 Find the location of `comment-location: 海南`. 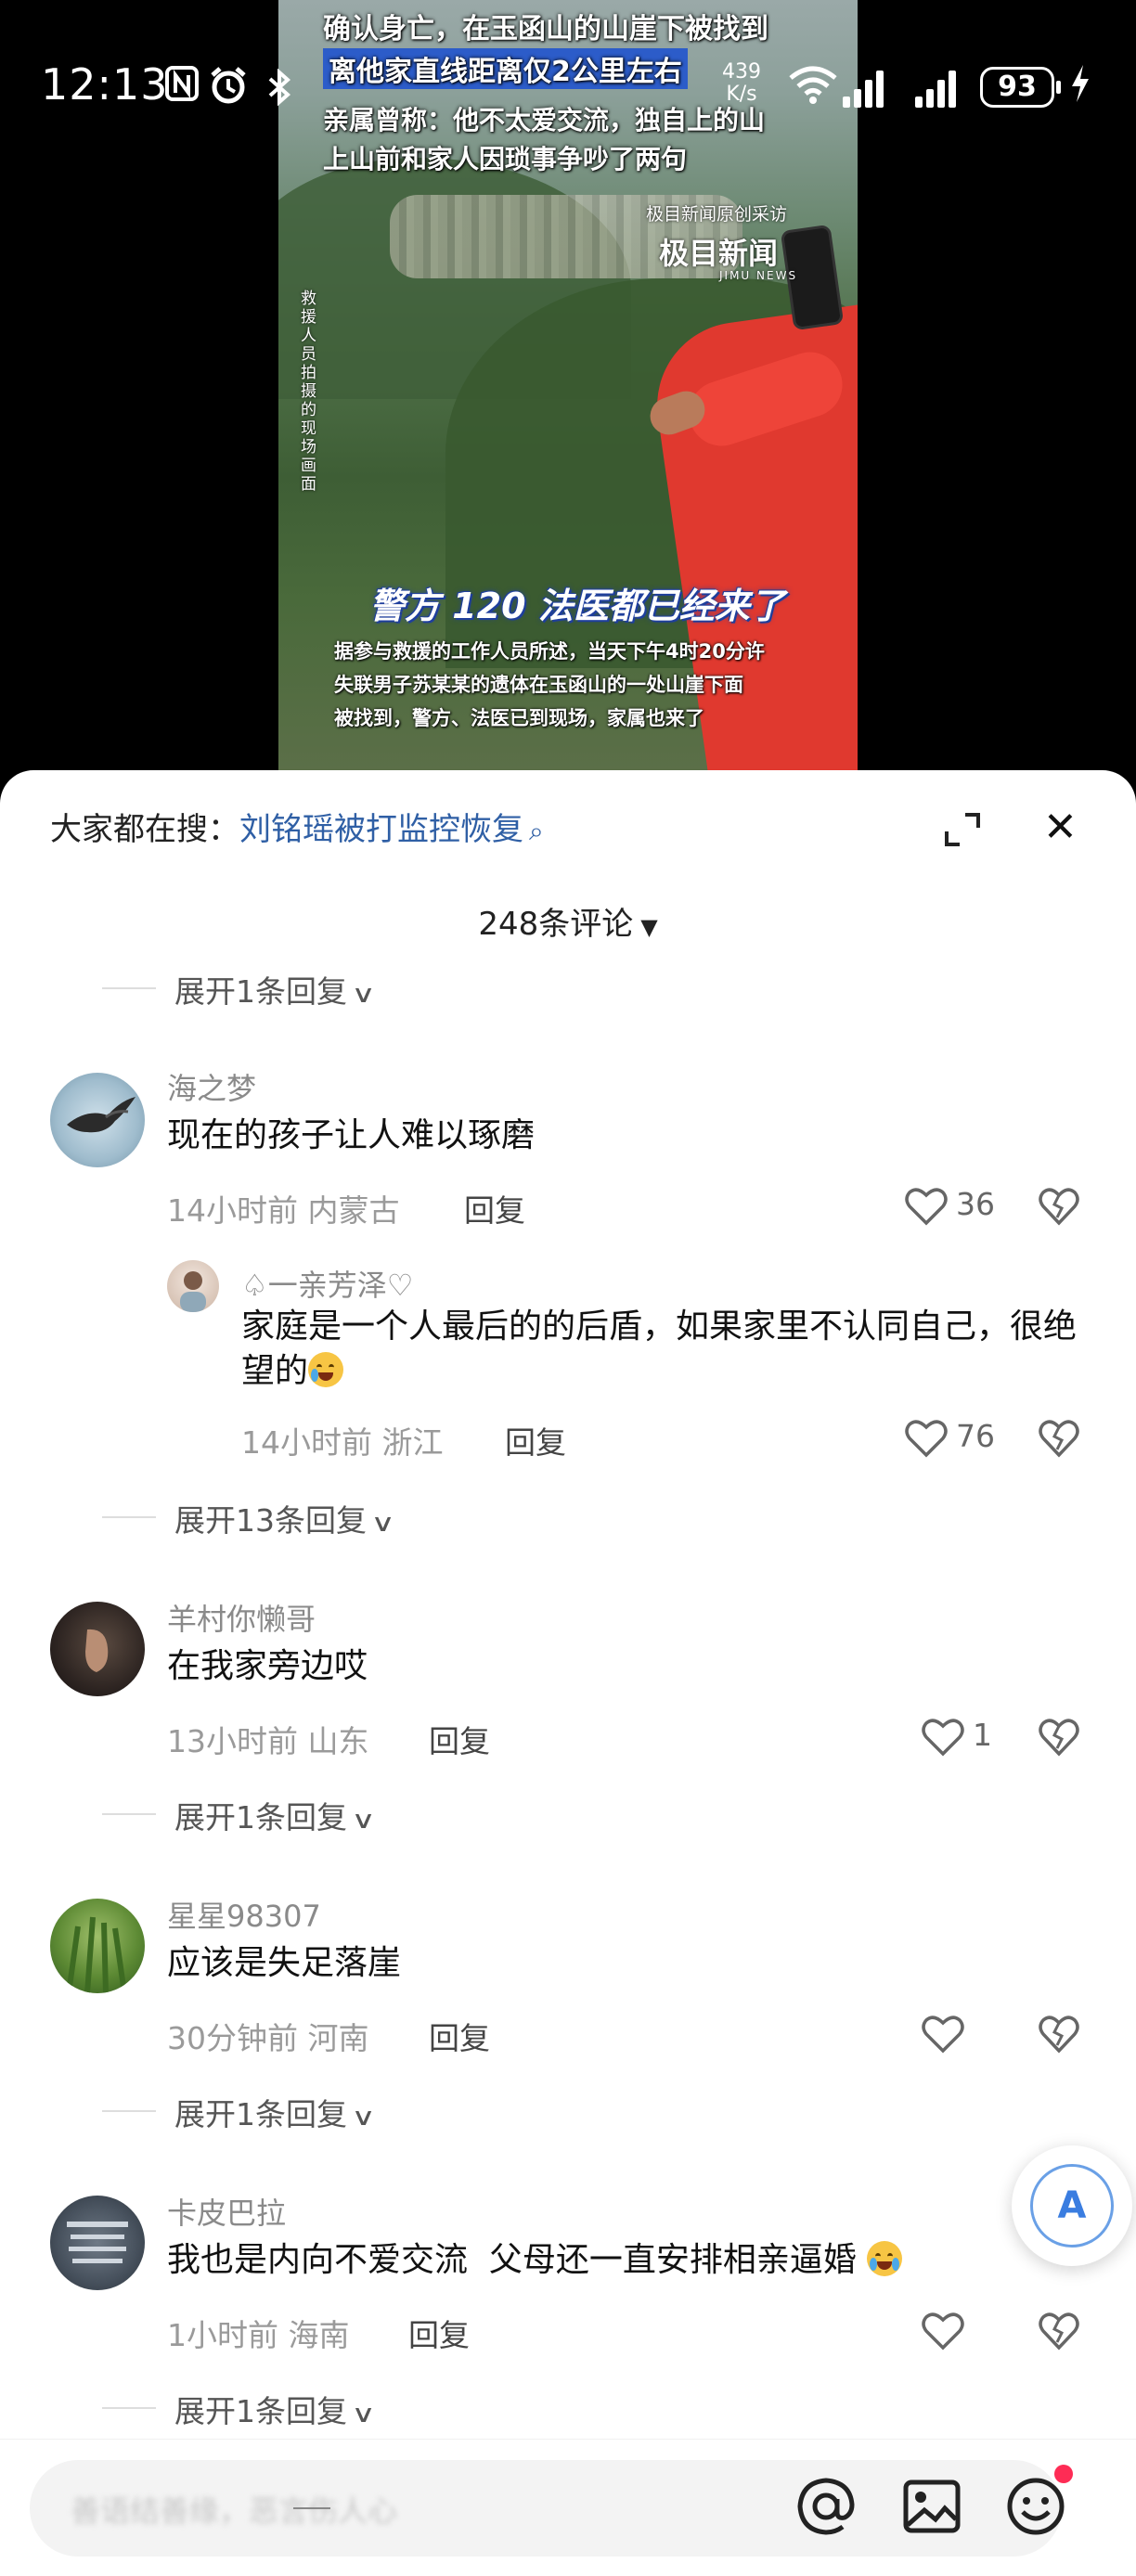

comment-location: 海南 is located at coordinates (319, 2335).